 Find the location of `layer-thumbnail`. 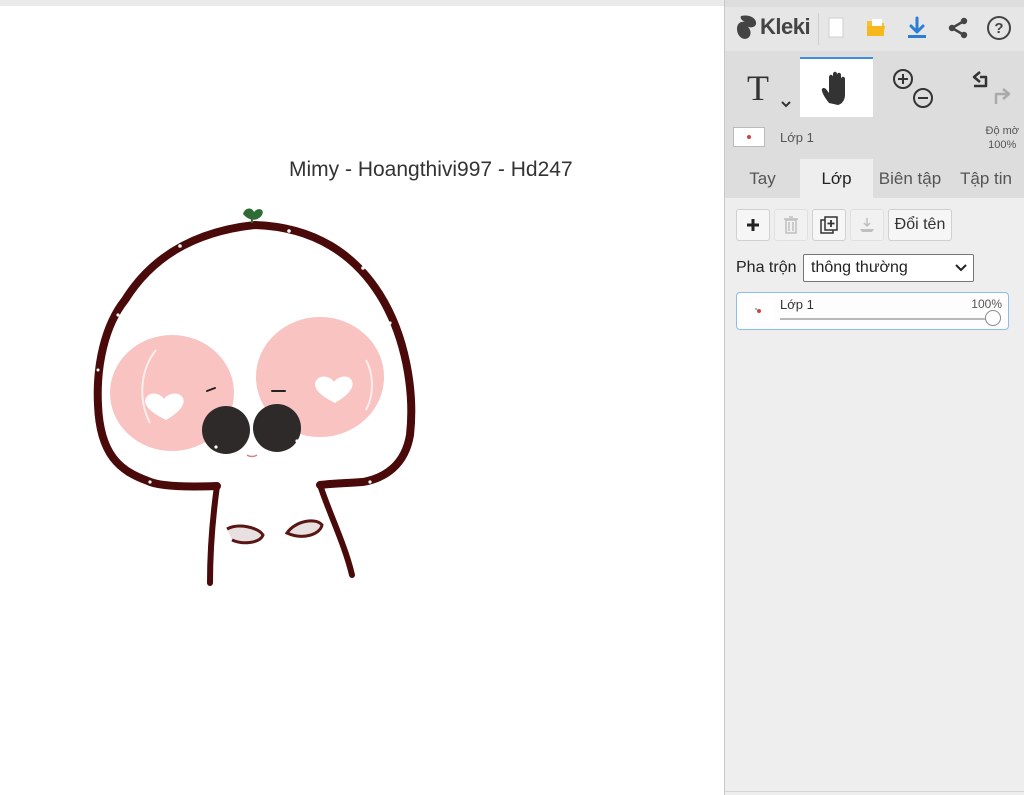

layer-thumbnail is located at coordinates (759, 311).